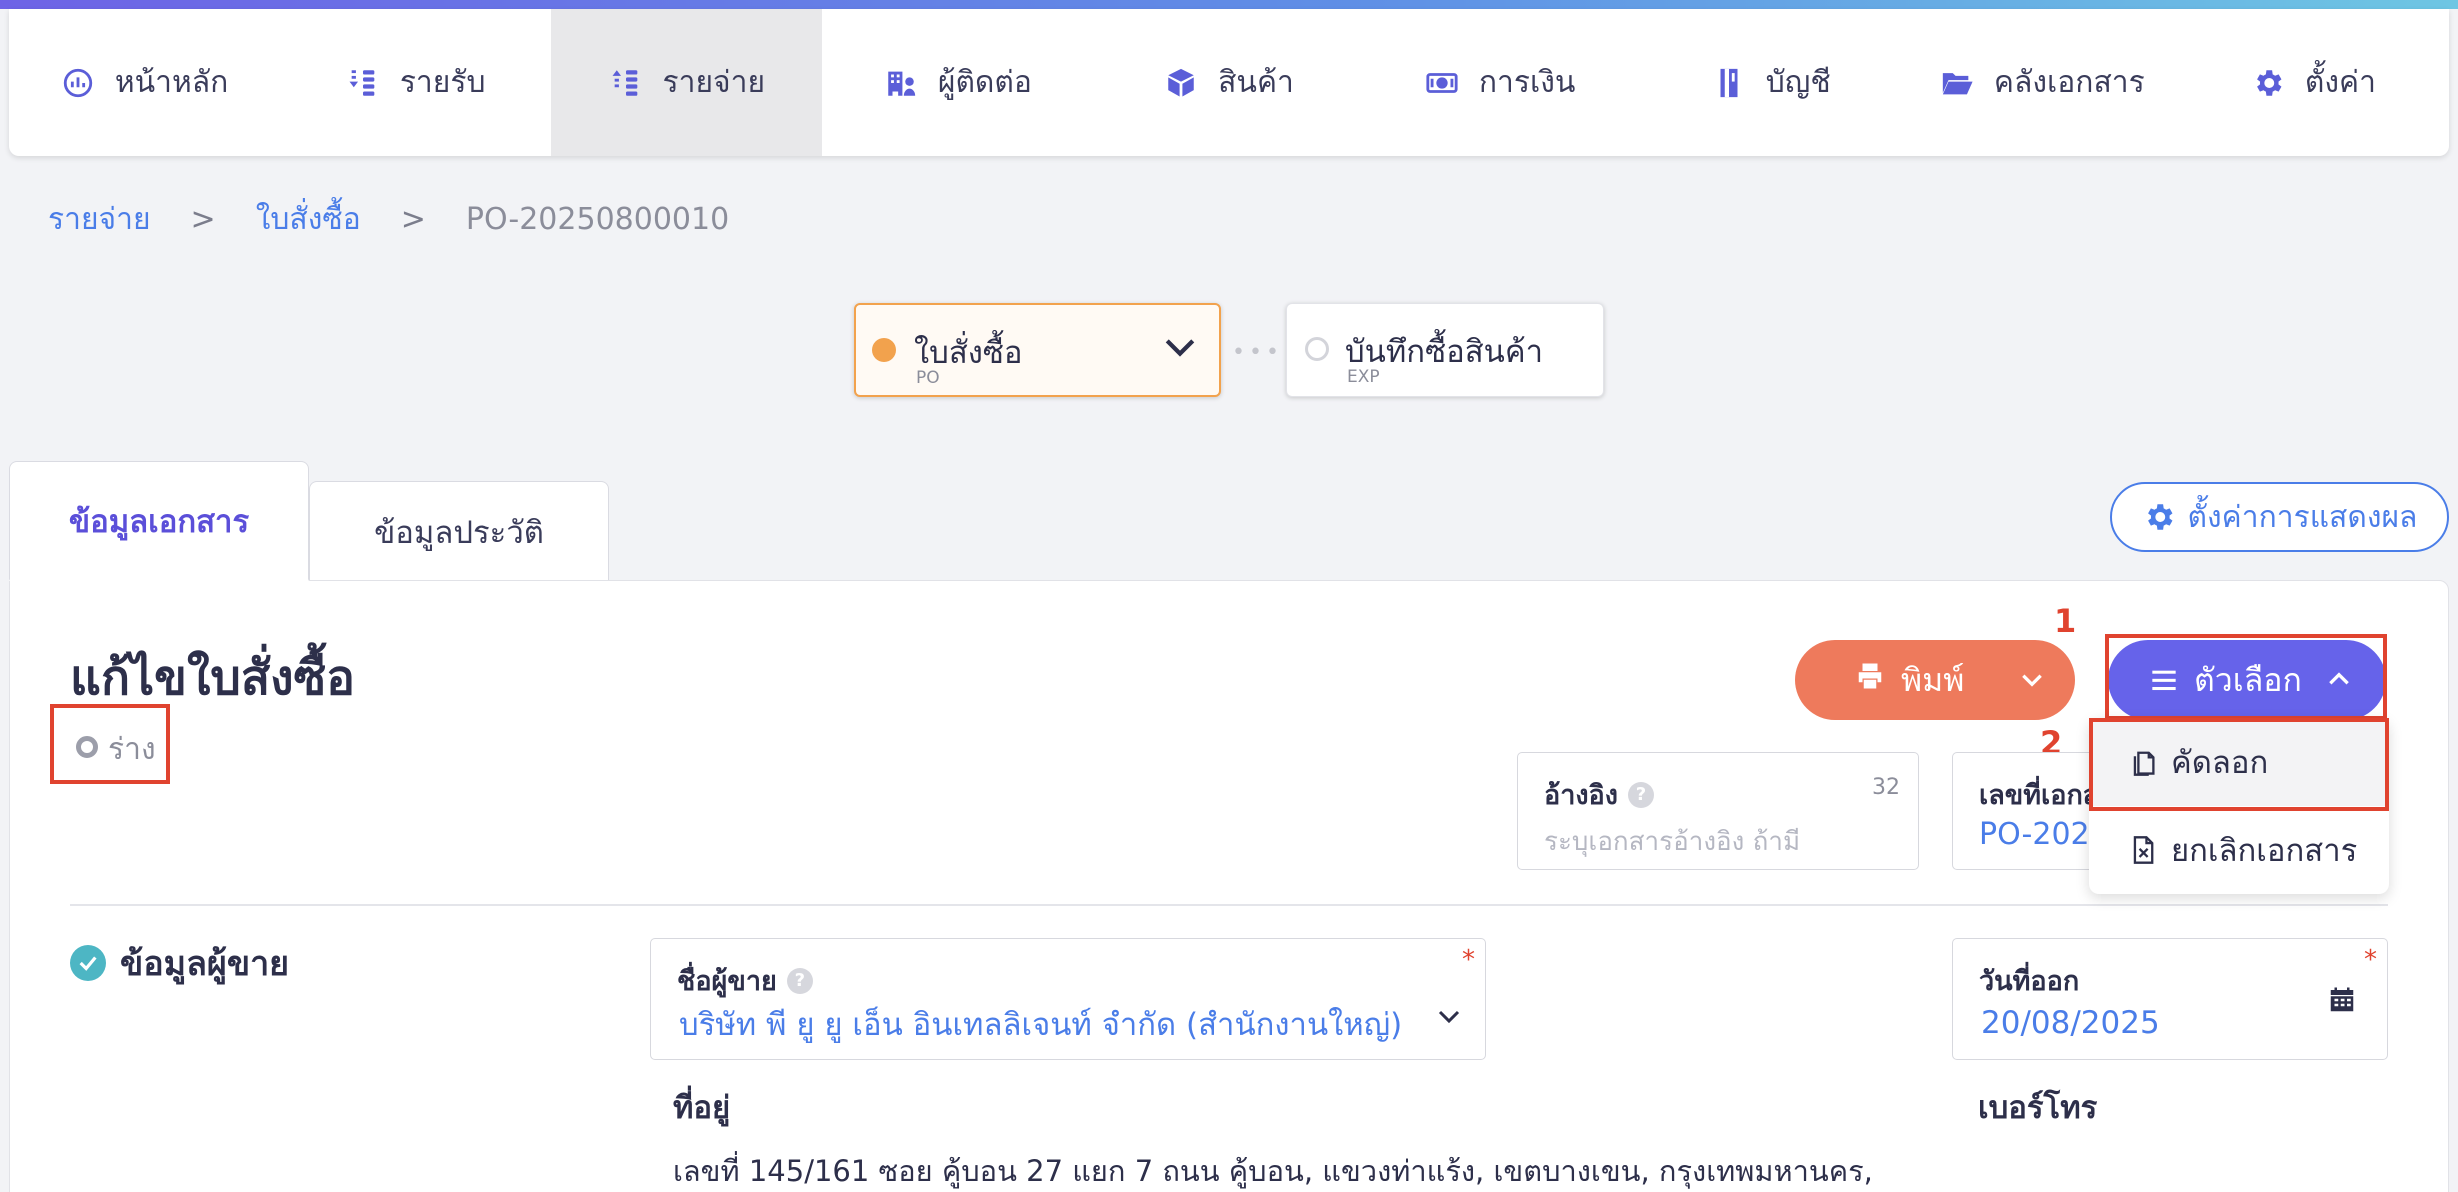  I want to click on check-circle-icon, so click(88, 963).